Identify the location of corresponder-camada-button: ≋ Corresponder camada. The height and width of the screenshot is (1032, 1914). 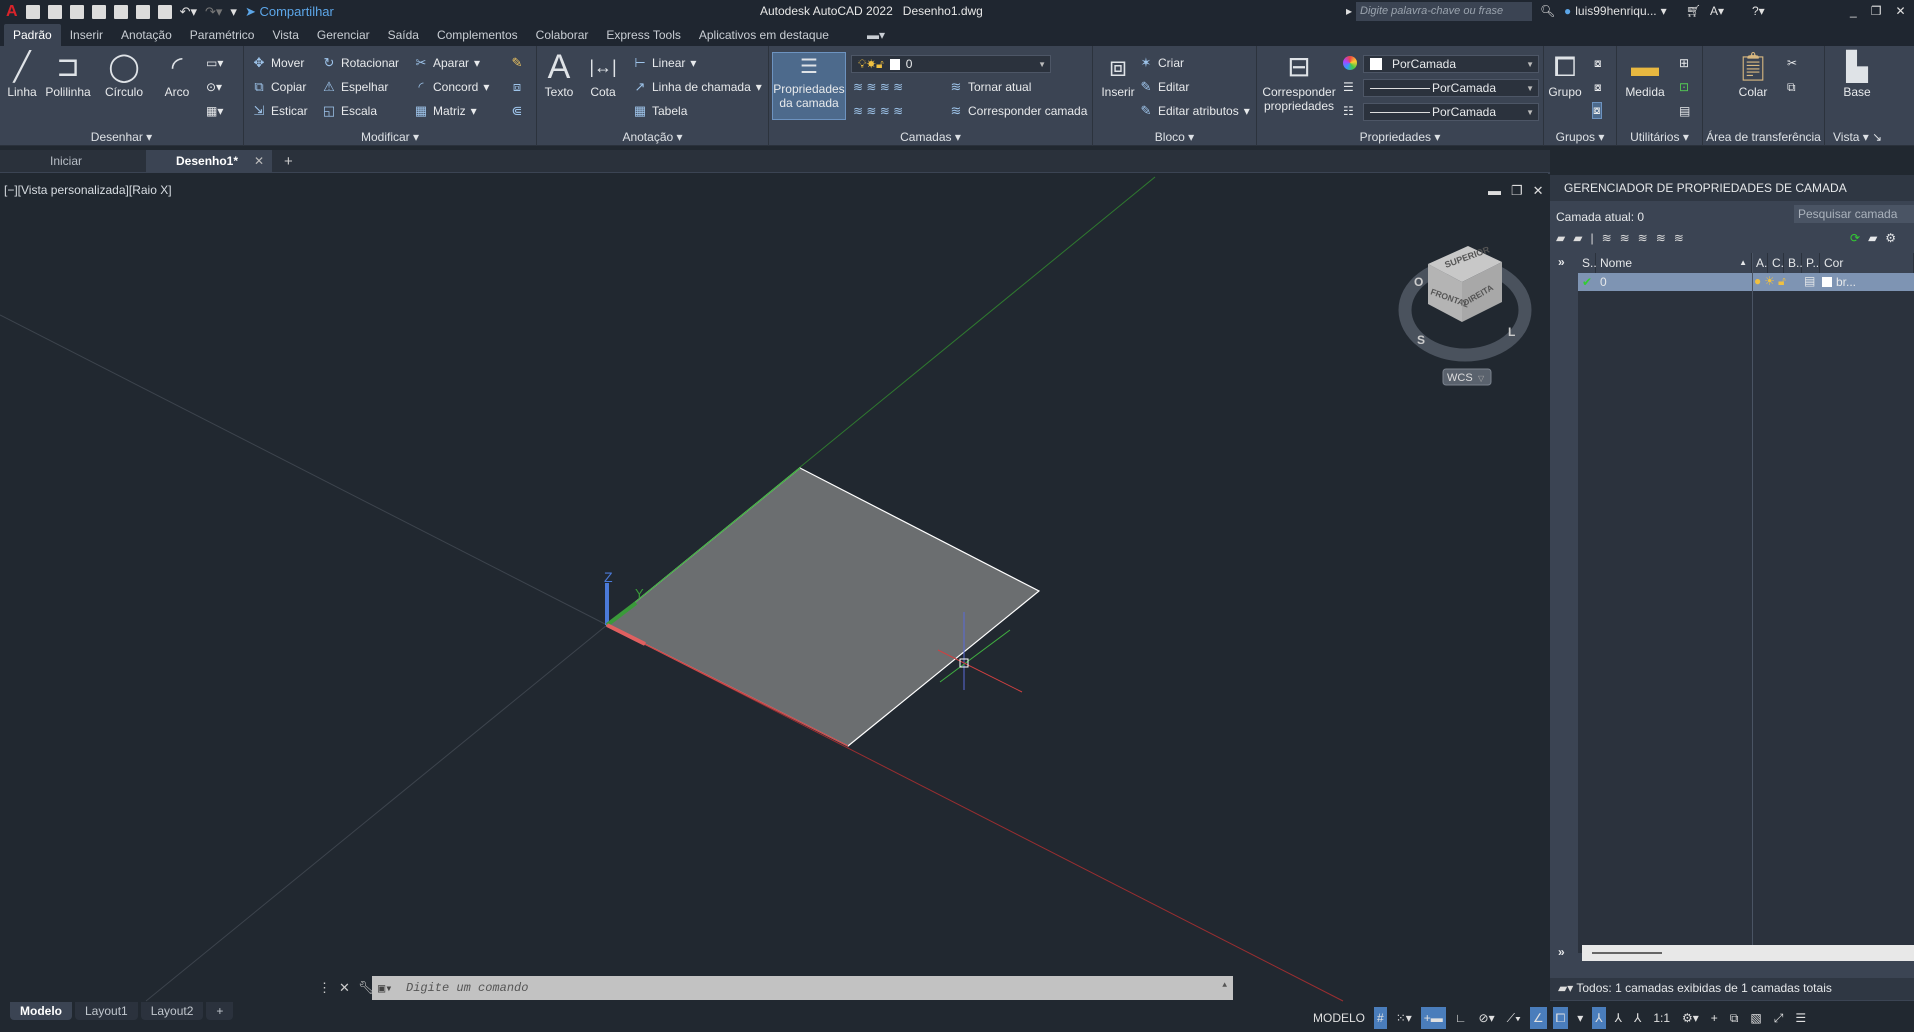
(1018, 111).